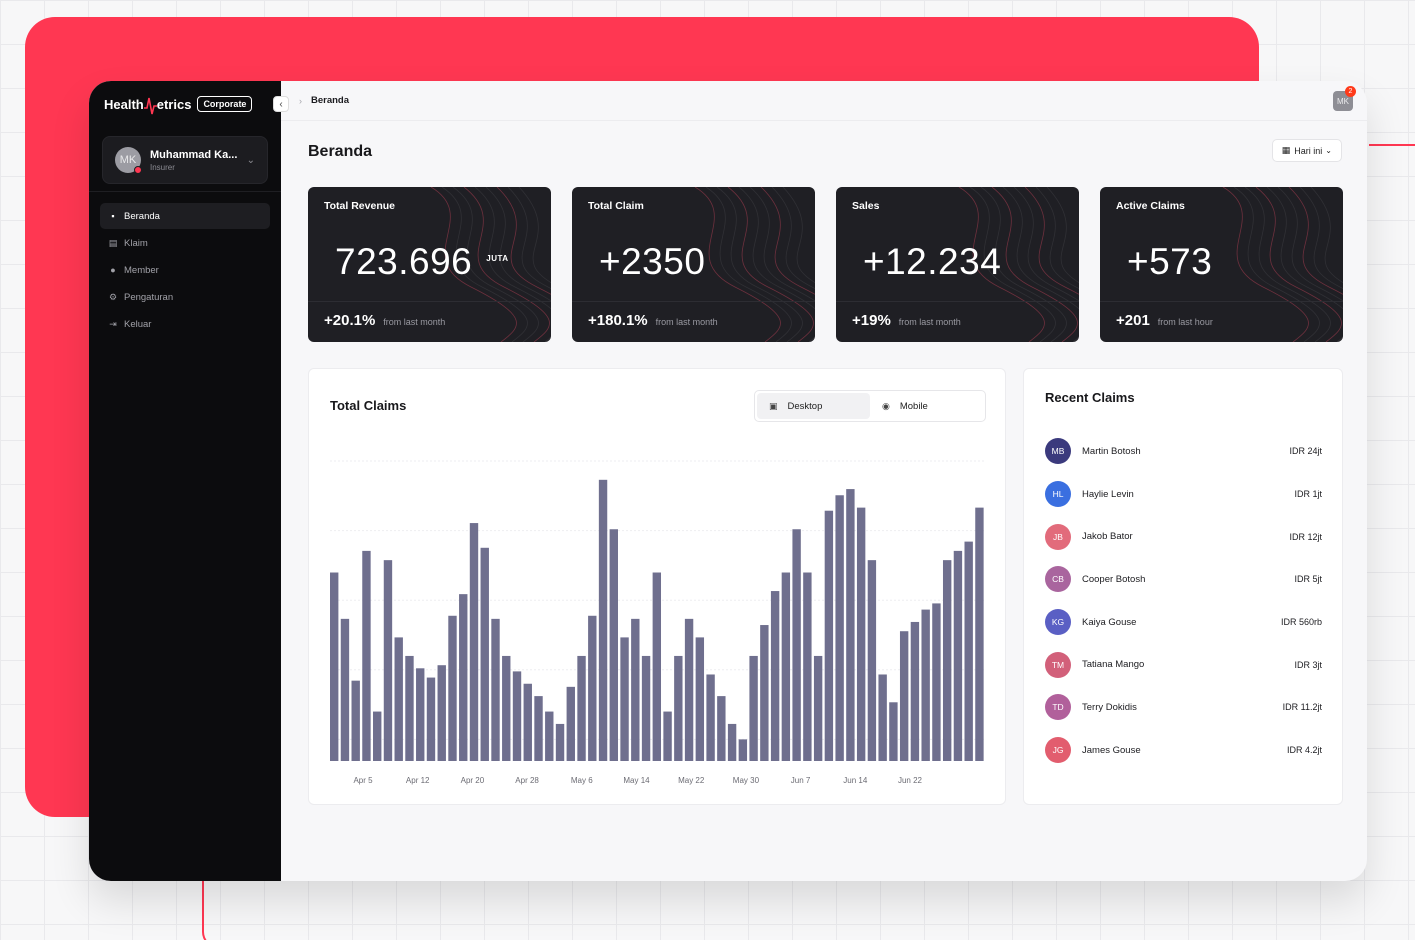  Describe the element at coordinates (1183, 494) in the screenshot. I see `list-item: HL Haylie Levin IDR 1jt` at that location.